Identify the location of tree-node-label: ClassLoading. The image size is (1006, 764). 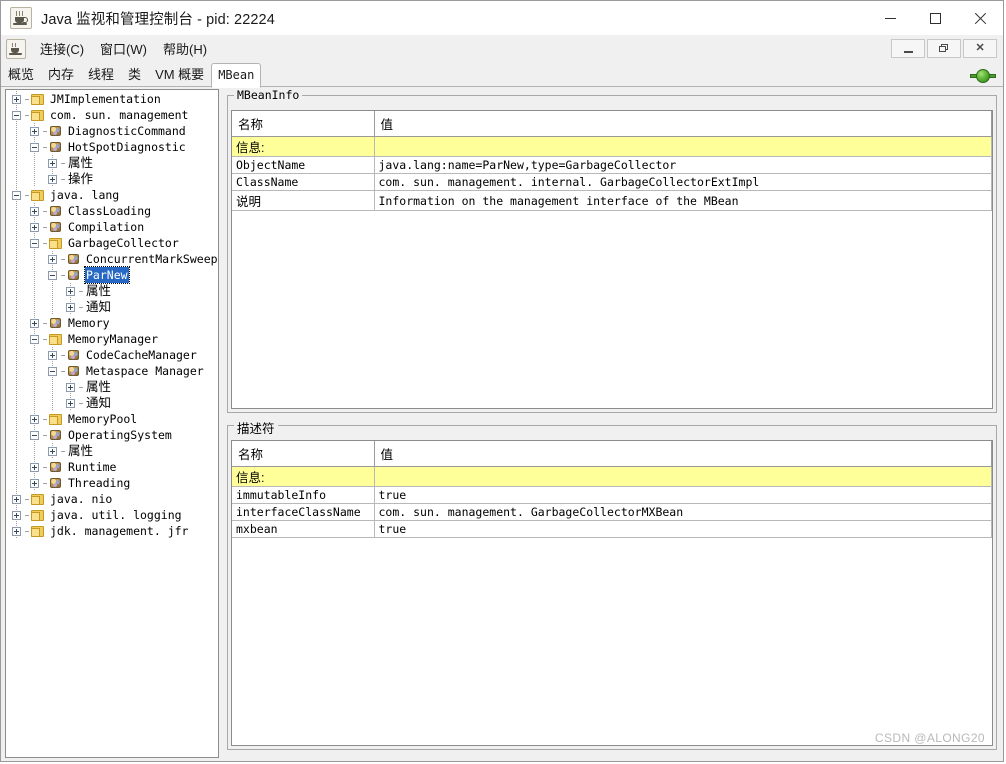
(109, 211).